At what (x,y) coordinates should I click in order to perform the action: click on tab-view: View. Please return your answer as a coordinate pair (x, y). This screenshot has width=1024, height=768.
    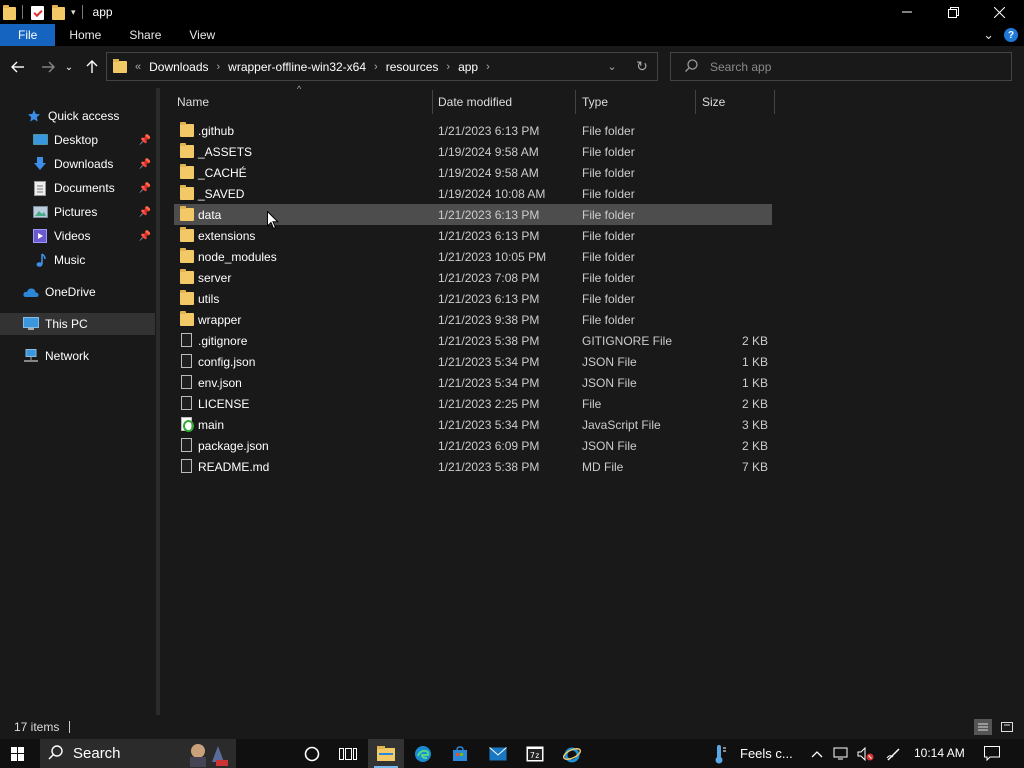
    Looking at the image, I should click on (202, 35).